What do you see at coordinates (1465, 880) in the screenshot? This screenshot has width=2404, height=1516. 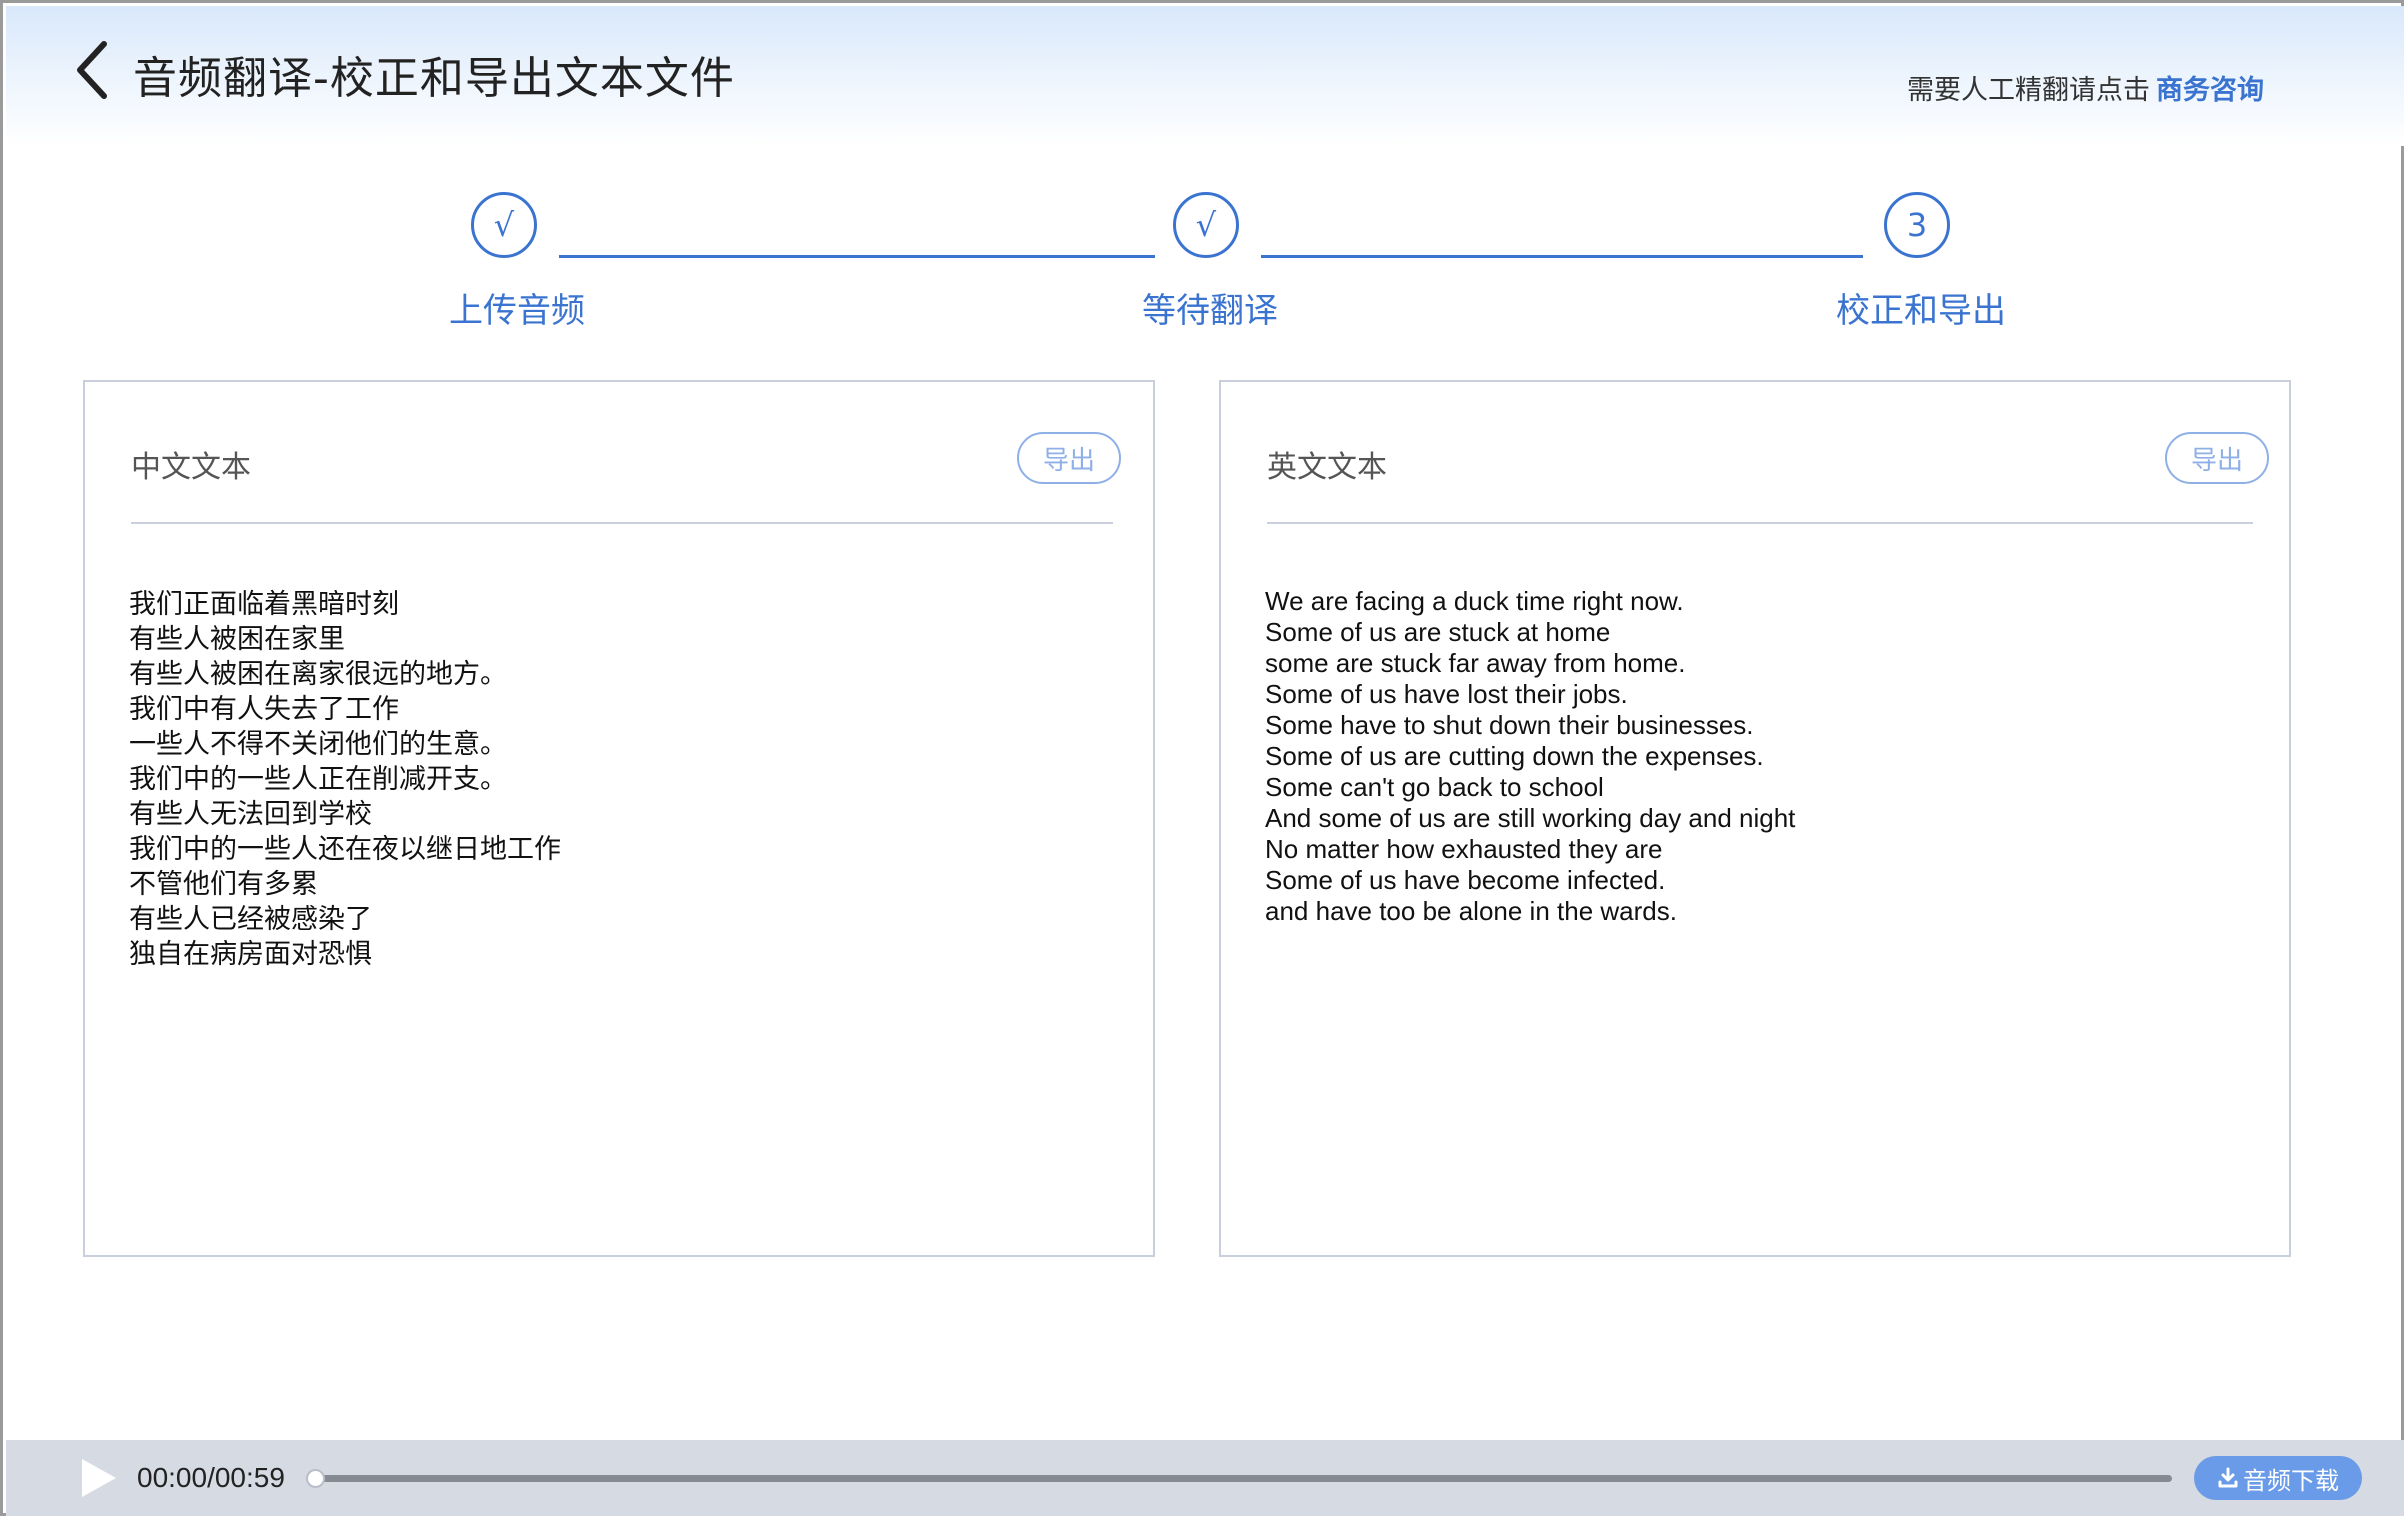 I see `text-line: Some of us have become infected.` at bounding box center [1465, 880].